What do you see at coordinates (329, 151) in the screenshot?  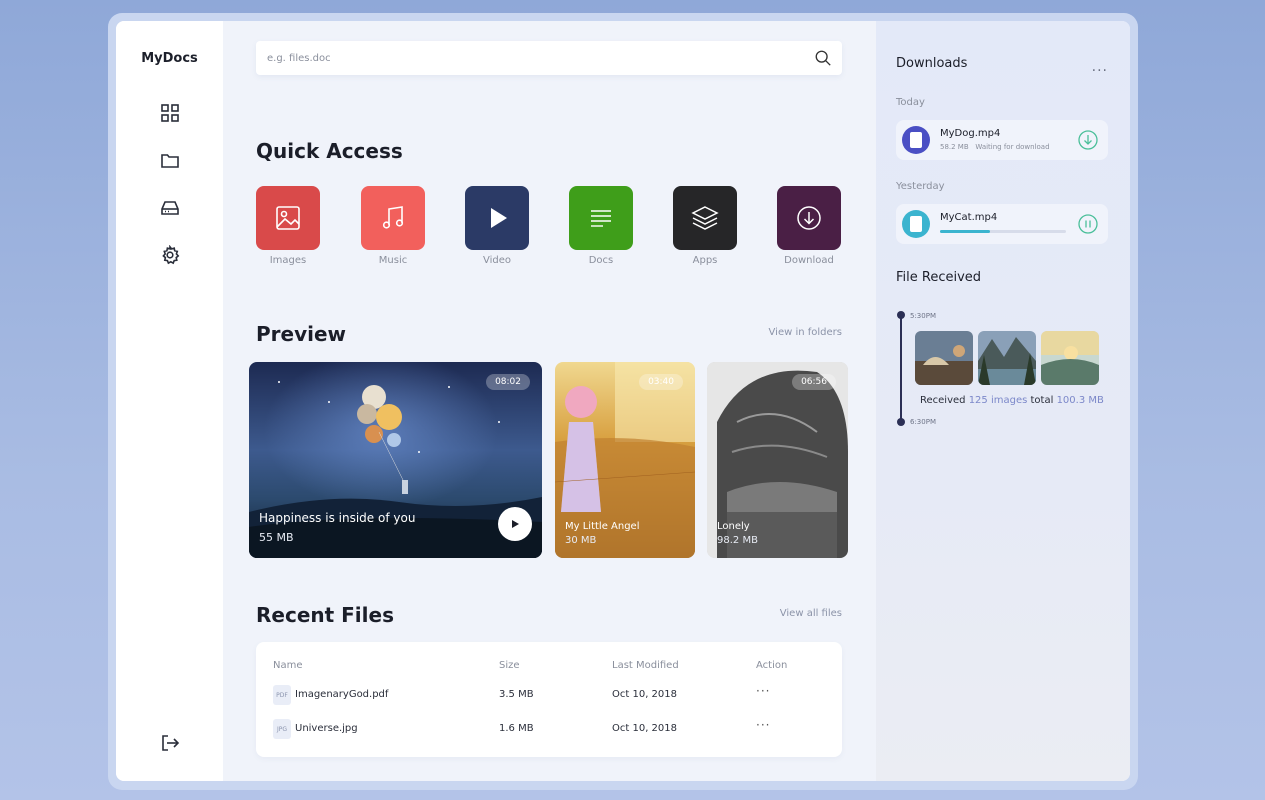 I see `quick-access-title: Quick Access` at bounding box center [329, 151].